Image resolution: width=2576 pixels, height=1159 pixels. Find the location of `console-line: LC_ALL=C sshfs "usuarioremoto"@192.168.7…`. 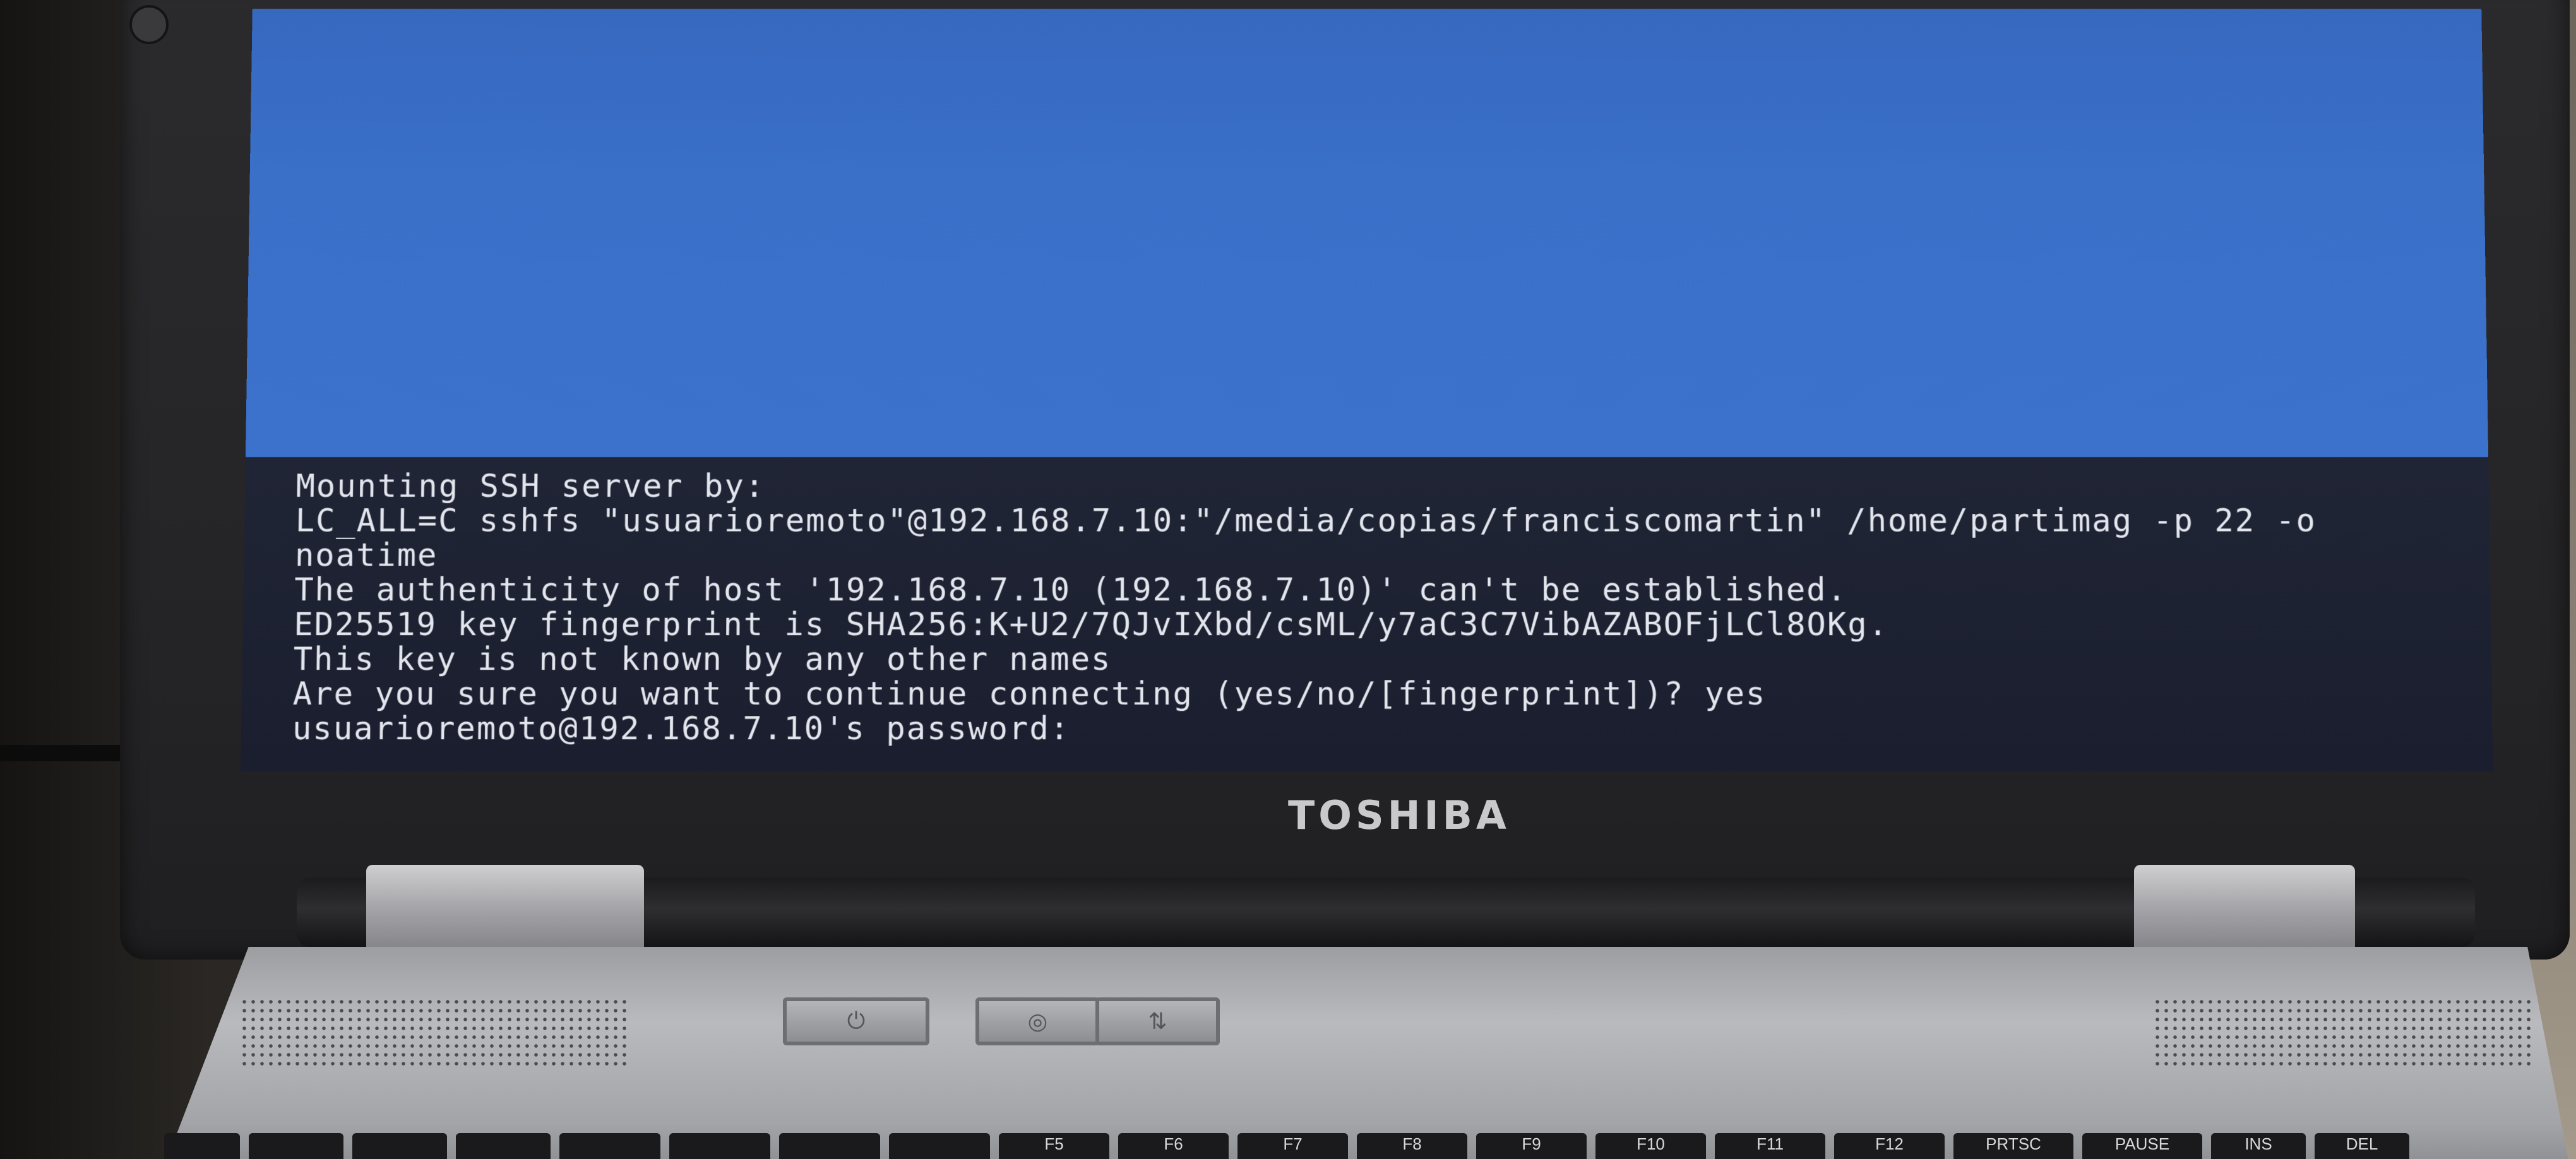

console-line: LC_ALL=C sshfs "usuarioremoto"@192.168.7… is located at coordinates (1306, 520).